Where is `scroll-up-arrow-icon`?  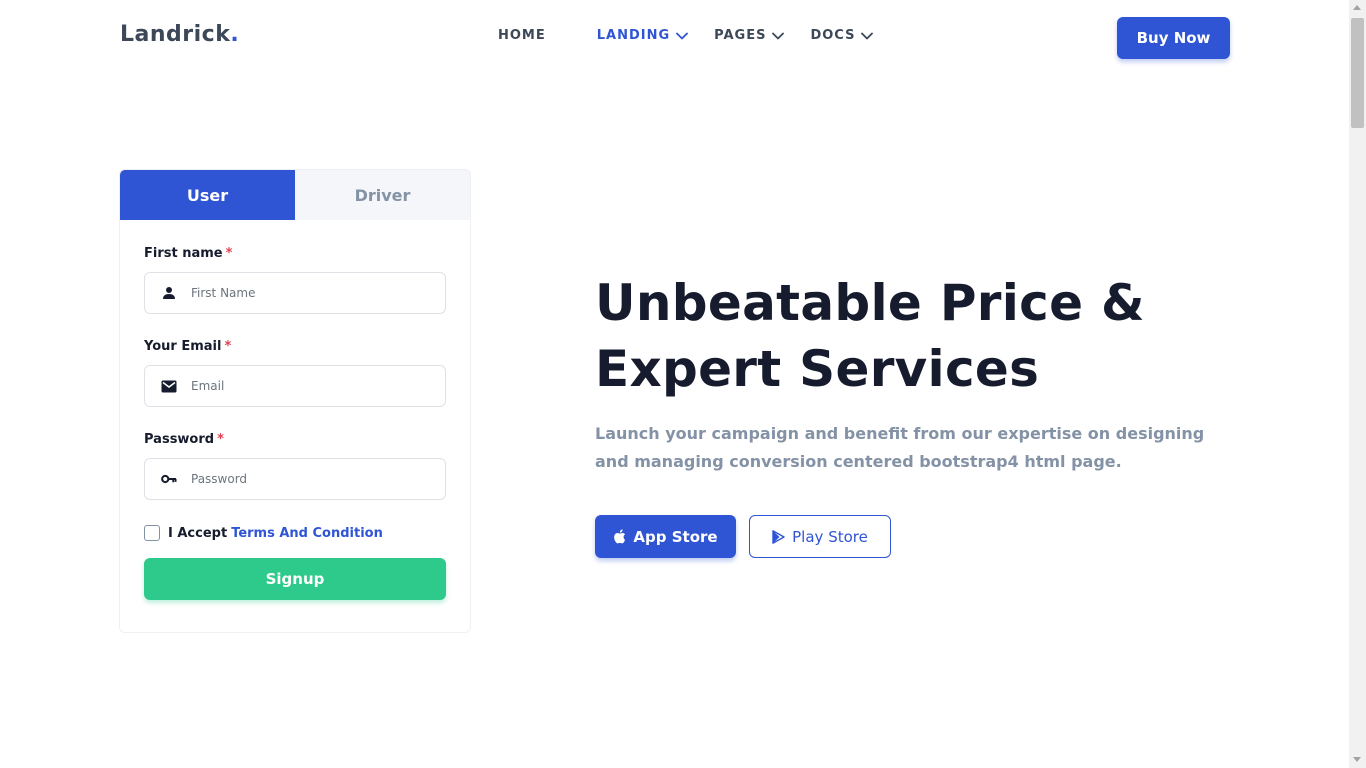 scroll-up-arrow-icon is located at coordinates (1357, 7).